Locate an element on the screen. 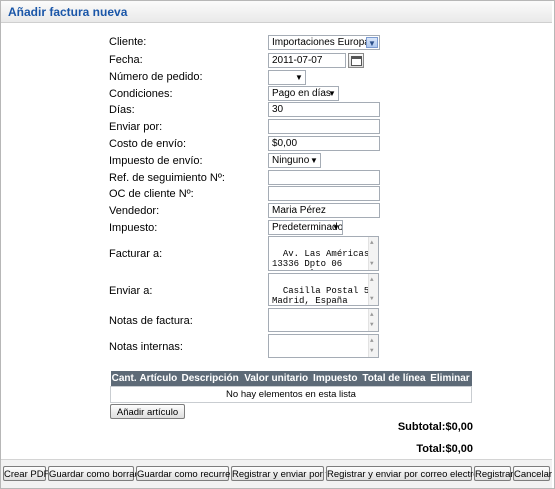  calendar-icon is located at coordinates (356, 61).